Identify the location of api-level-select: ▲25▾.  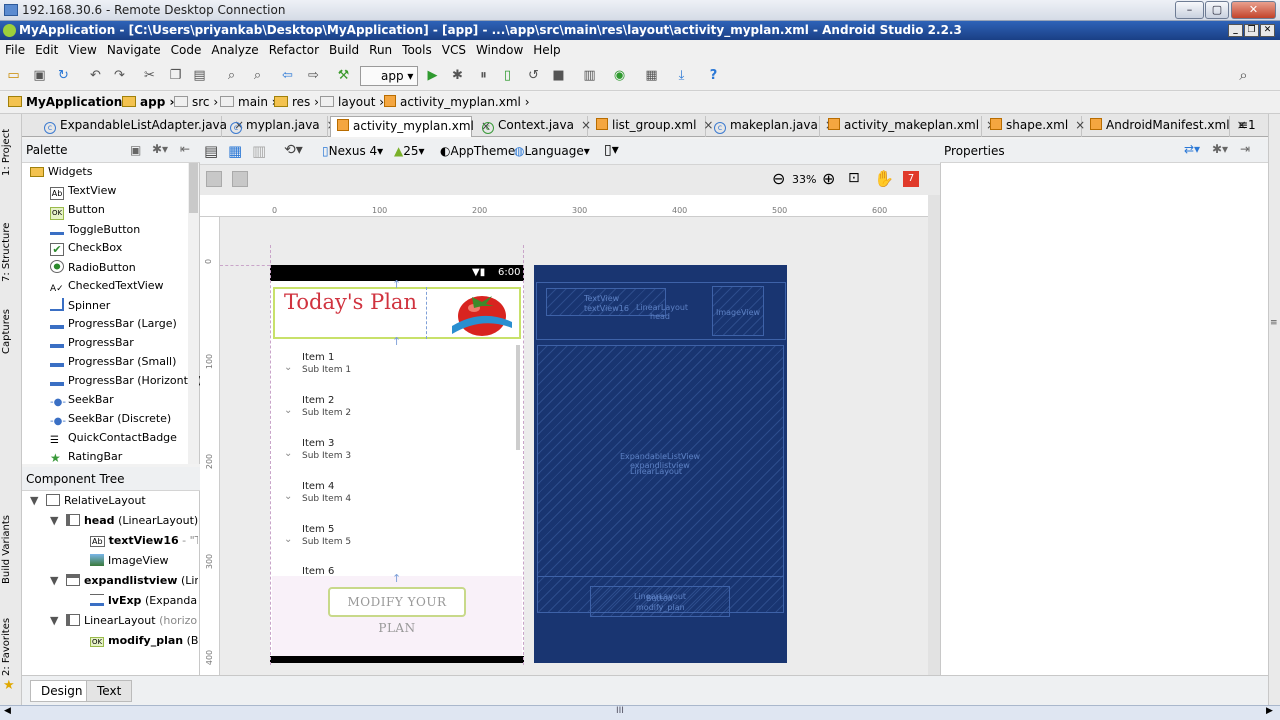
(409, 151).